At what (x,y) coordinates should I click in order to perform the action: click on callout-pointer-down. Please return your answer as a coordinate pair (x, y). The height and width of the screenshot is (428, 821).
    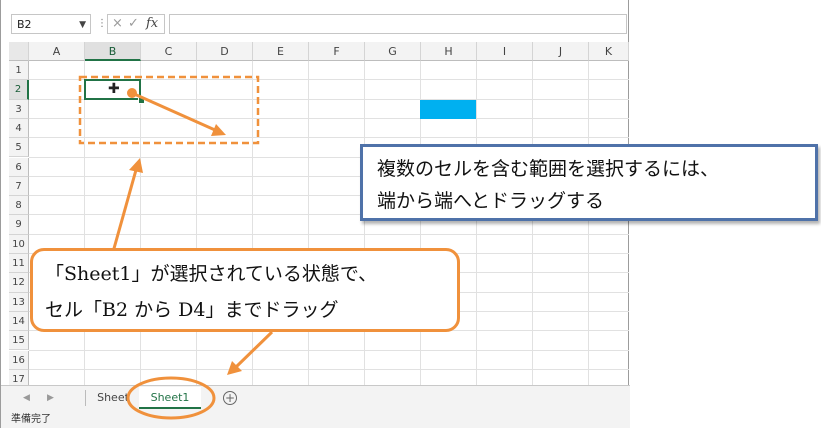
    Looking at the image, I should click on (254, 349).